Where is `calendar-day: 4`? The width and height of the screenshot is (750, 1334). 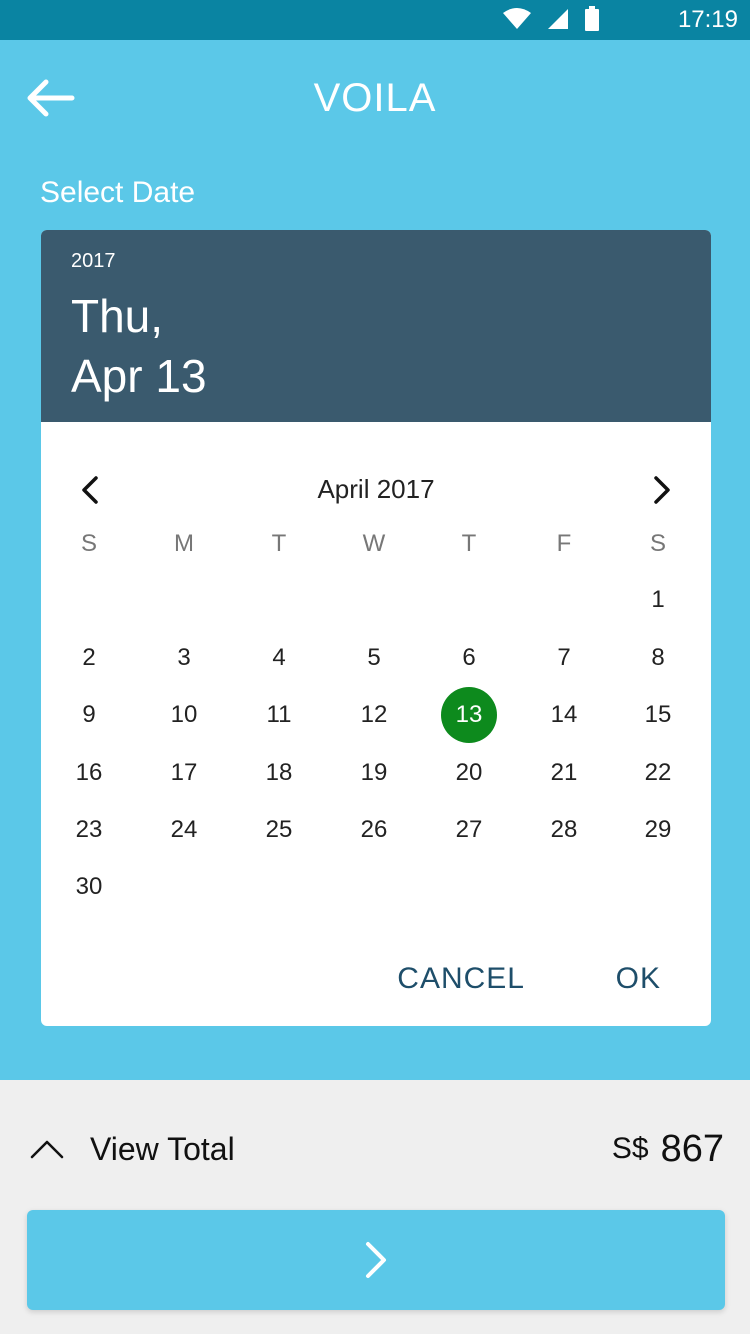
calendar-day: 4 is located at coordinates (279, 658).